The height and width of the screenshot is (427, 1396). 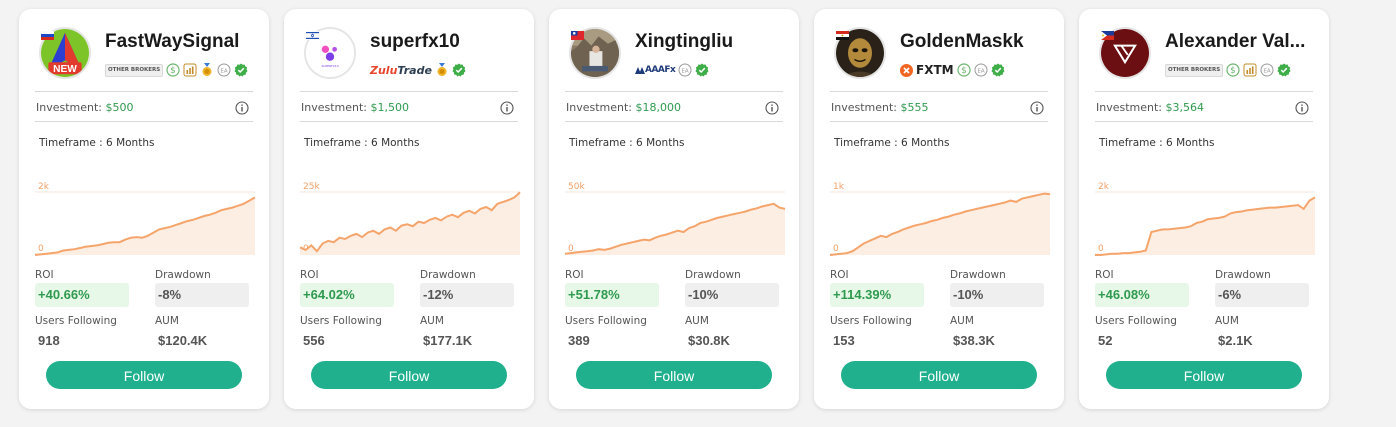 I want to click on investment-value: $18,000, so click(x=658, y=107).